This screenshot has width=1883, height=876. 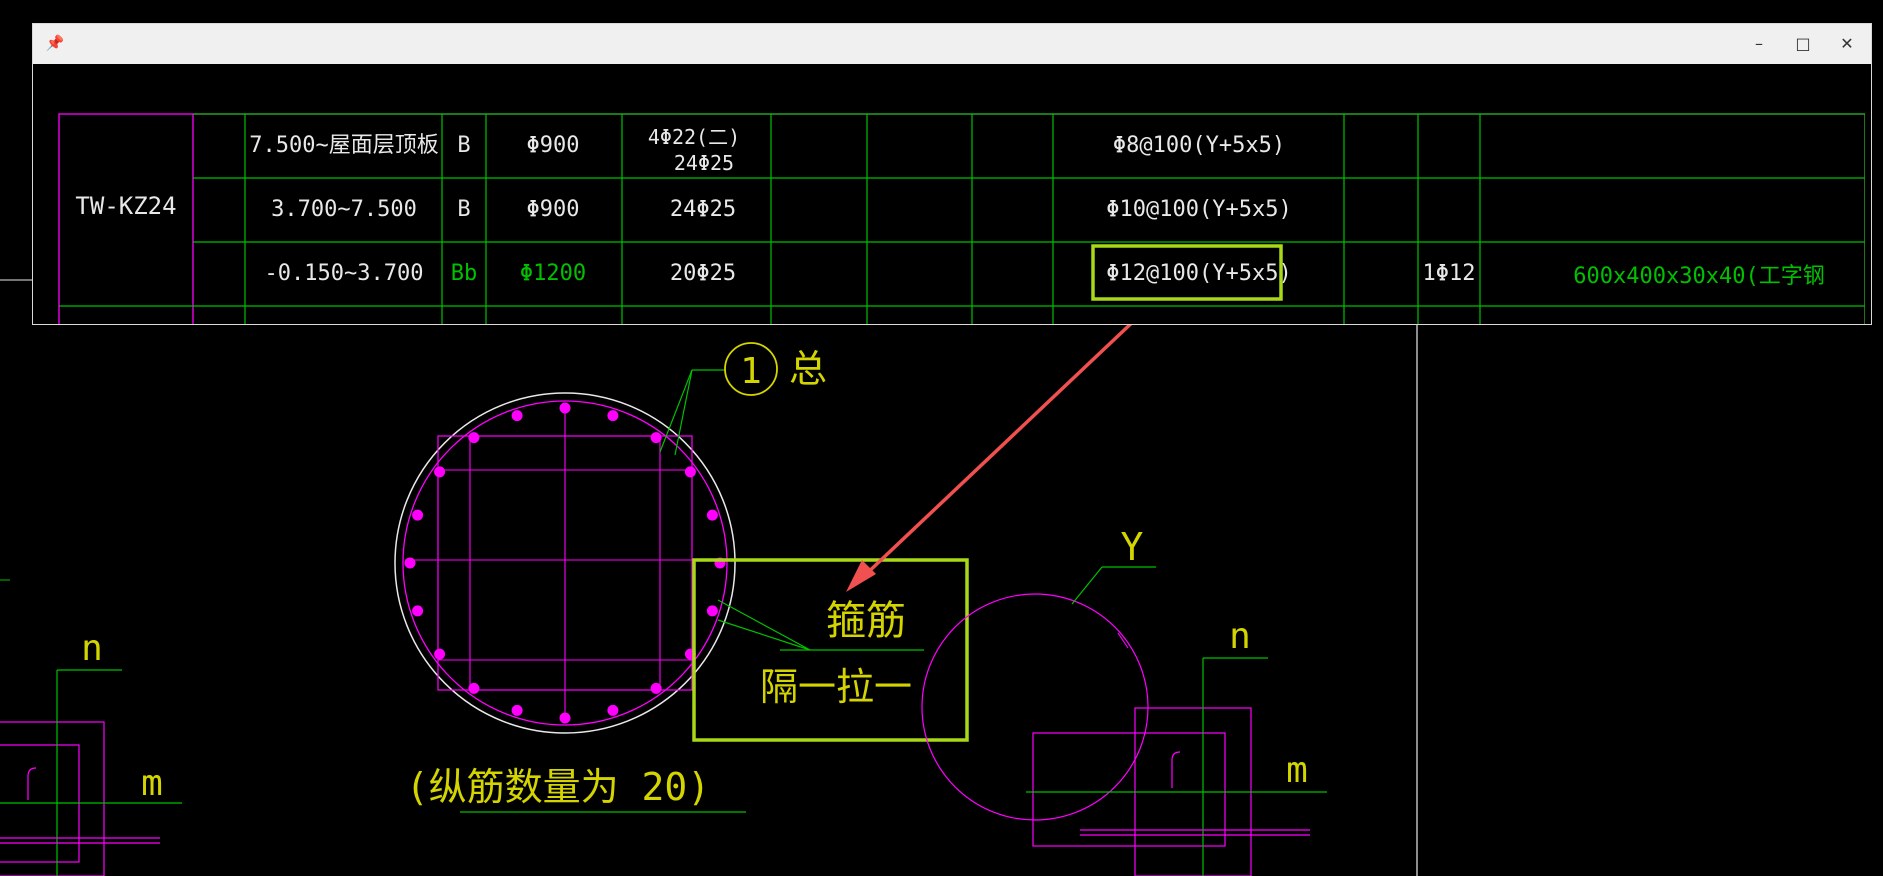 What do you see at coordinates (1132, 547) in the screenshot?
I see `label-y: Y` at bounding box center [1132, 547].